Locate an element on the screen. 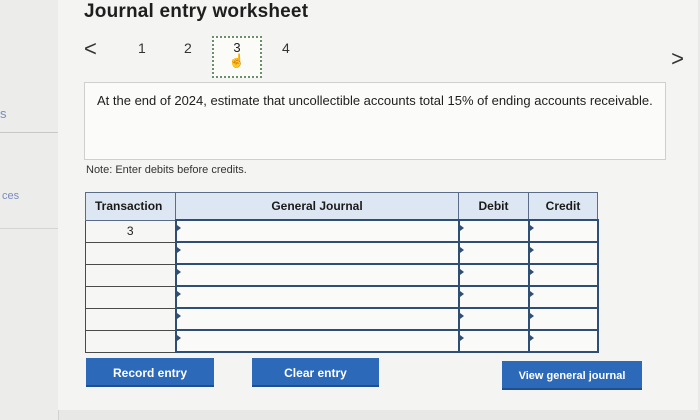 This screenshot has width=700, height=420. hand-pointer-icon: ☝ is located at coordinates (237, 60).